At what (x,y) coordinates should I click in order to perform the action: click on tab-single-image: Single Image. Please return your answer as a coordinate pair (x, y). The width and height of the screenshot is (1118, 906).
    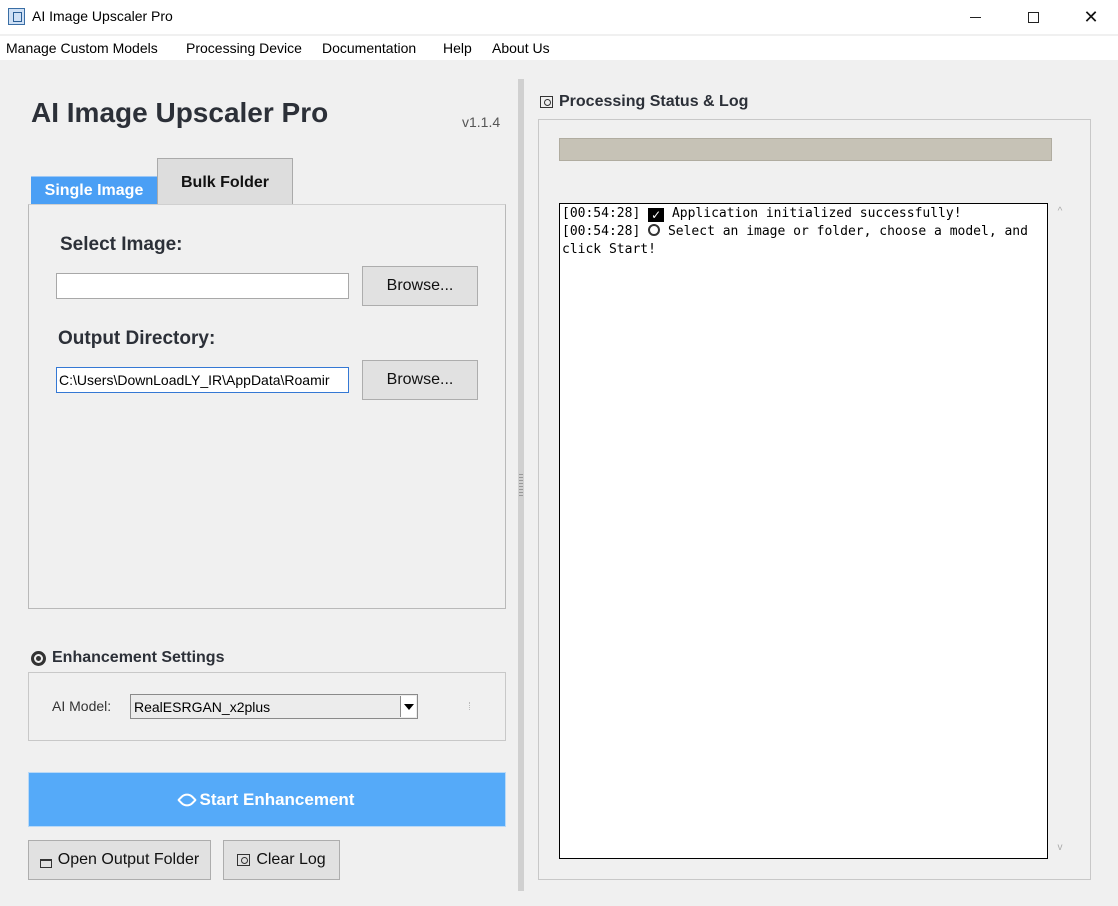
    Looking at the image, I should click on (94, 190).